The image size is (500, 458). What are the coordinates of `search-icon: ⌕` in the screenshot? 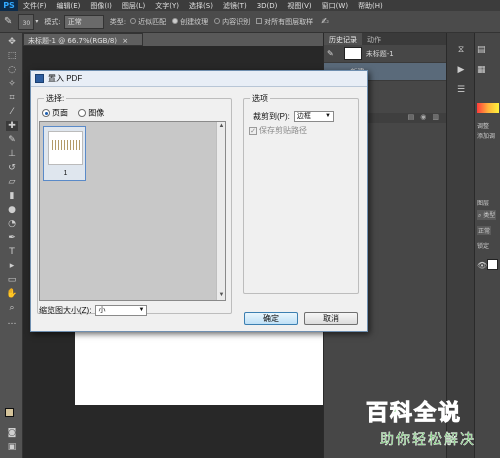 It's located at (480, 215).